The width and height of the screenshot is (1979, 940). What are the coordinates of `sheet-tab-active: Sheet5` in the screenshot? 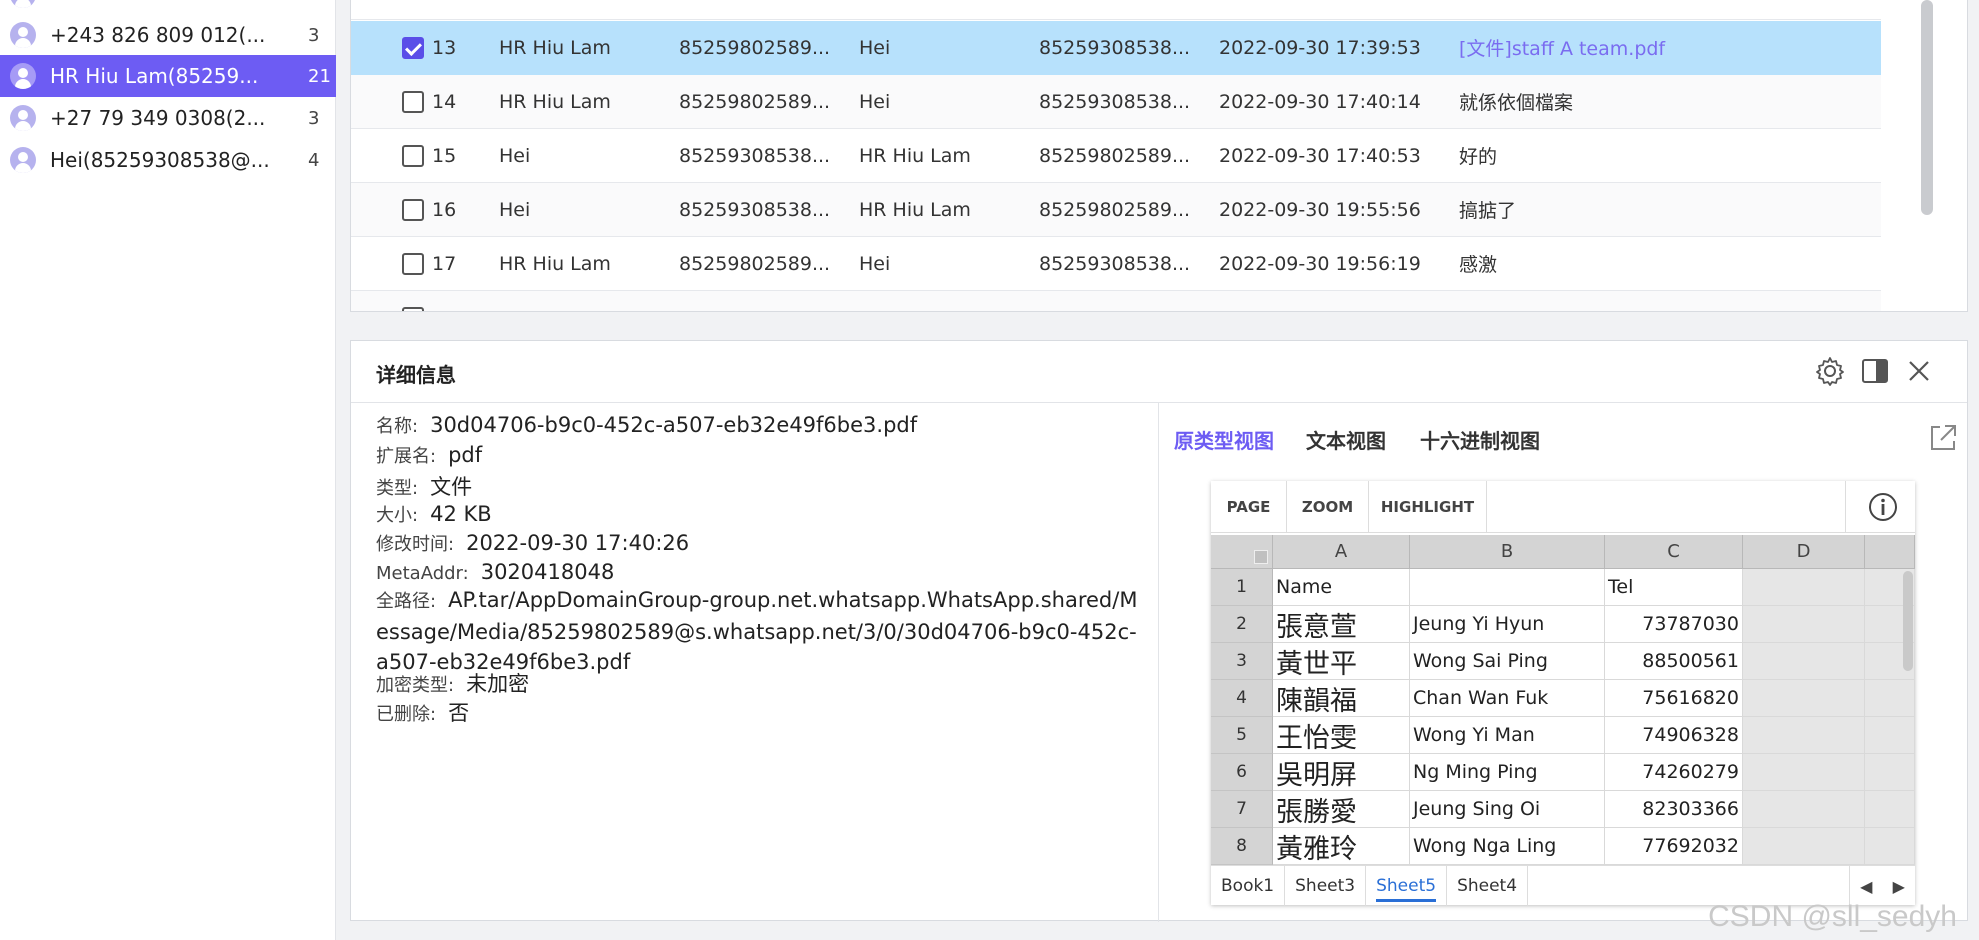 It's located at (1407, 886).